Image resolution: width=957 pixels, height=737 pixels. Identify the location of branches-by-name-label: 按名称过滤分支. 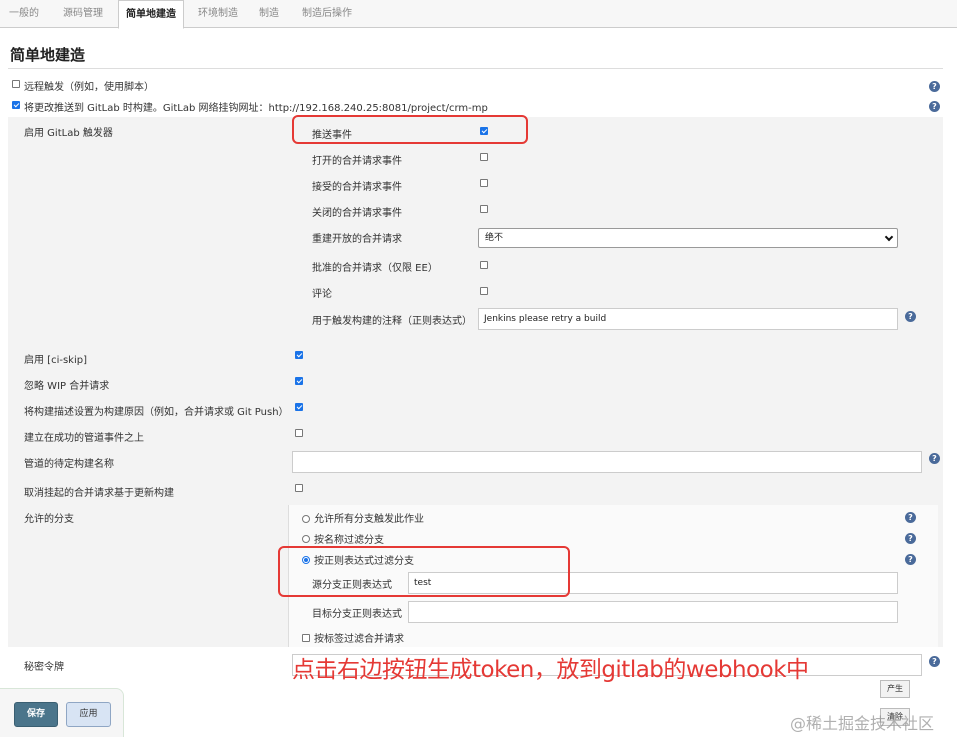
(349, 540).